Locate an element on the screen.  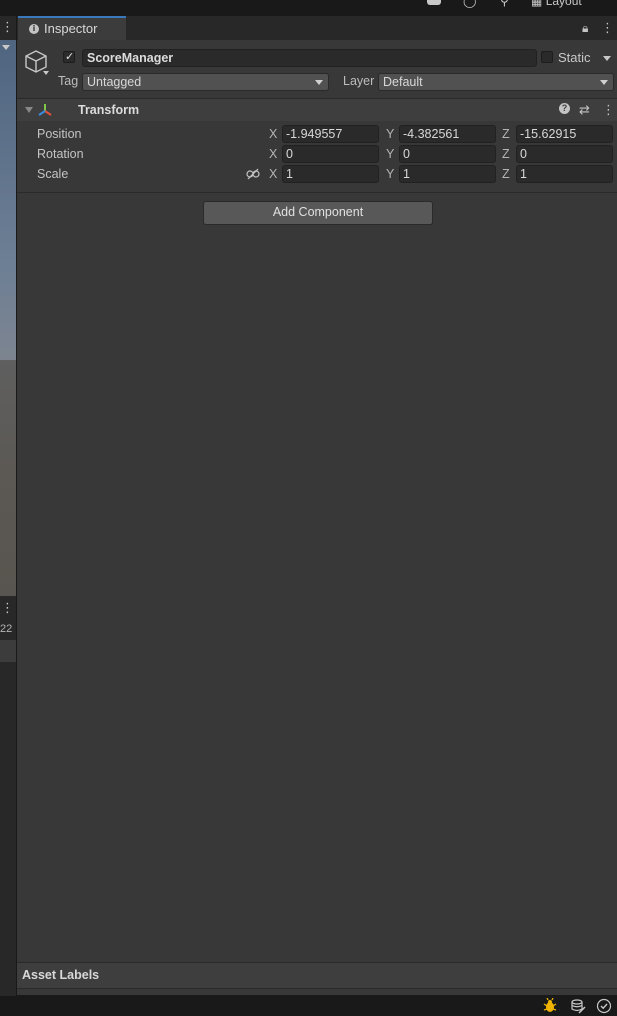
transform-axes-icon is located at coordinates (45, 110).